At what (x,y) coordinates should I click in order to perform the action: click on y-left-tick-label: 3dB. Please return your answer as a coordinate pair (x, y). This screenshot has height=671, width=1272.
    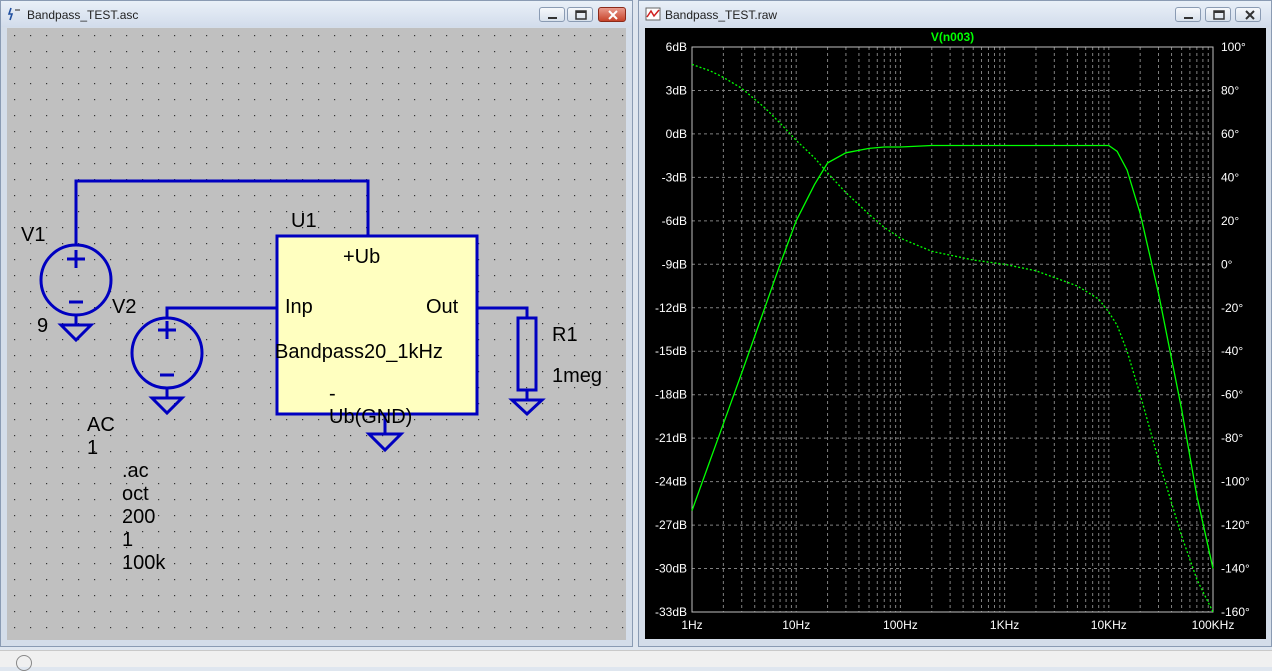
    Looking at the image, I should click on (676, 90).